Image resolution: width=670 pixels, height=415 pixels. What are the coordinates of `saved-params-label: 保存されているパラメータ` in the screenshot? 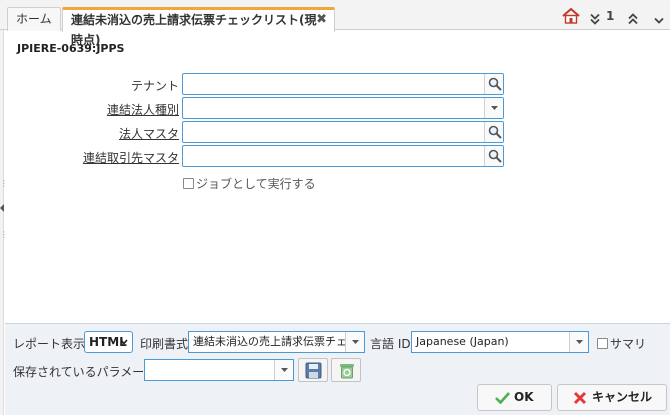 It's located at (85, 372).